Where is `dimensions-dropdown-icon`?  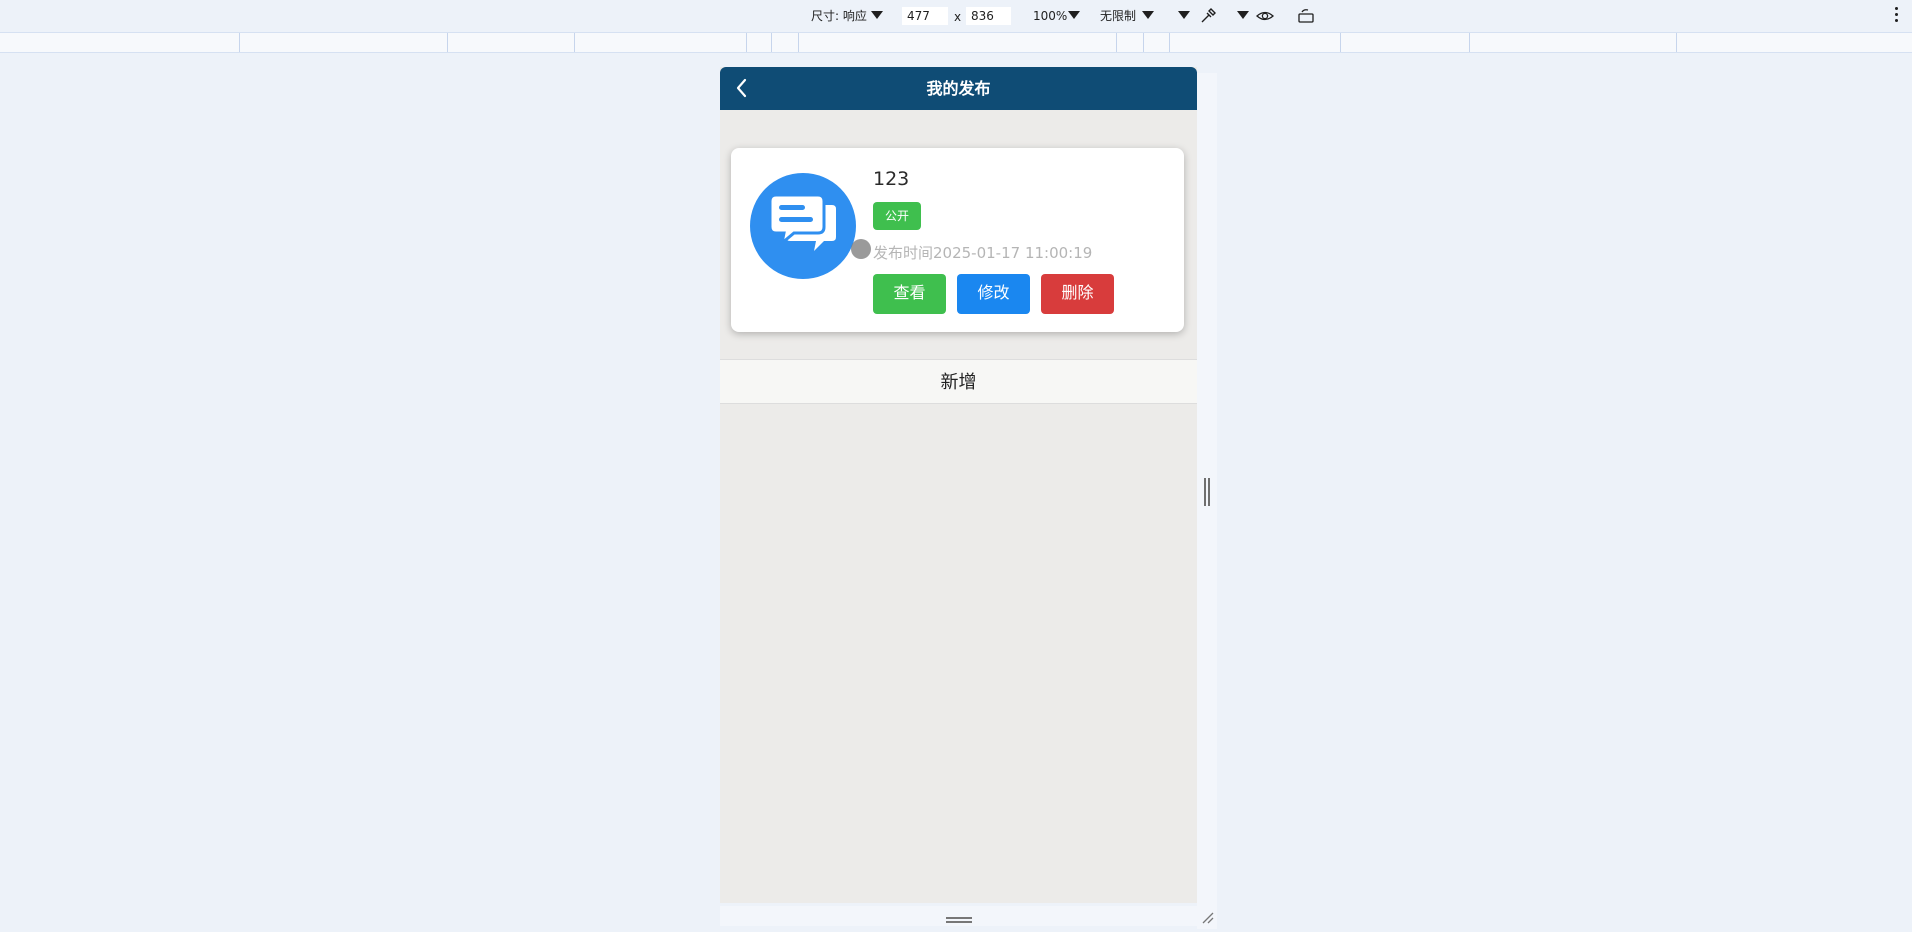 dimensions-dropdown-icon is located at coordinates (877, 15).